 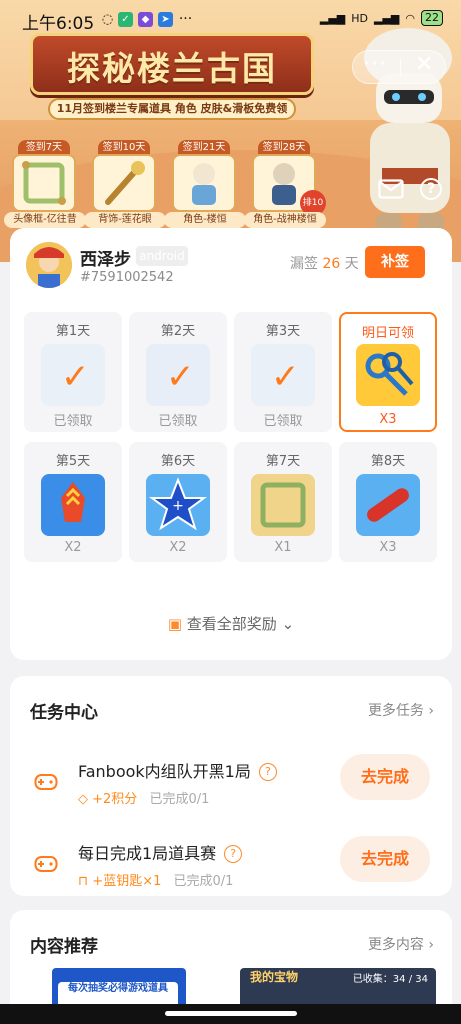 What do you see at coordinates (83, 881) in the screenshot?
I see `chest-icon: ⊓` at bounding box center [83, 881].